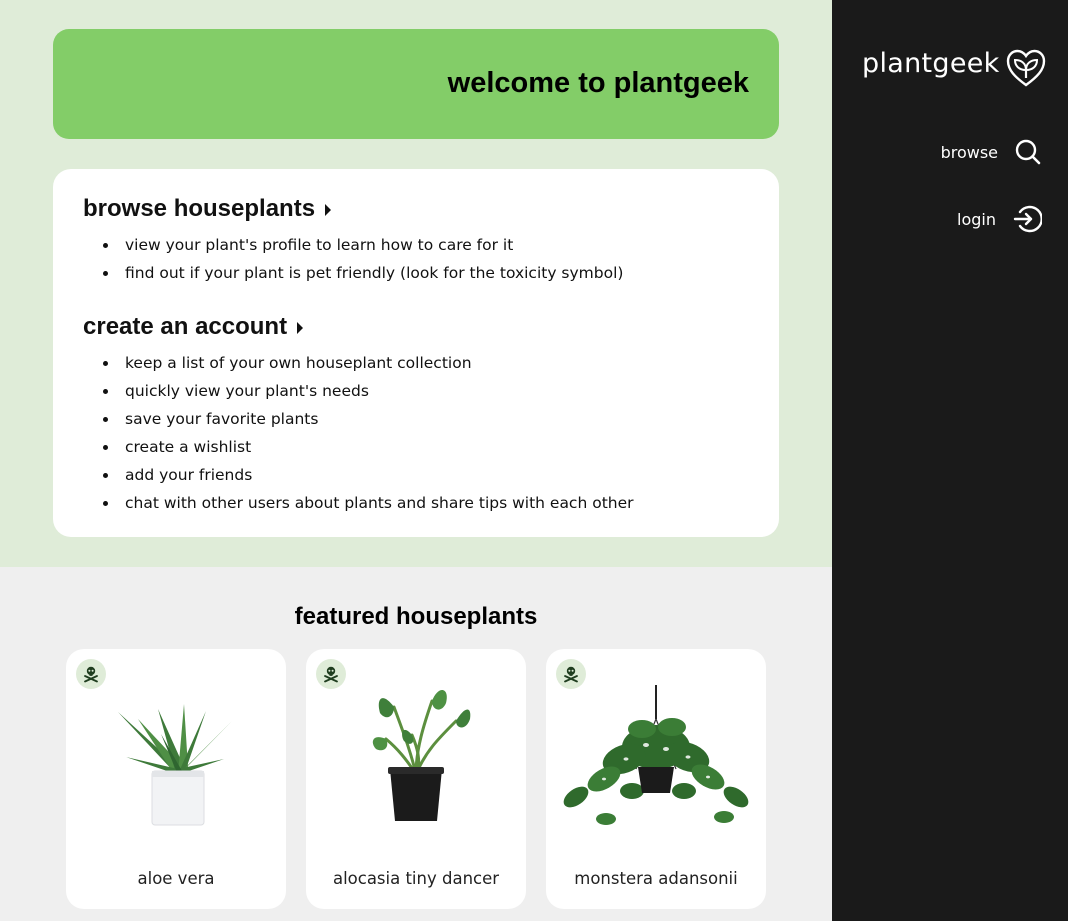  What do you see at coordinates (416, 878) in the screenshot?
I see `plant-name: alocasia tiny dancer` at bounding box center [416, 878].